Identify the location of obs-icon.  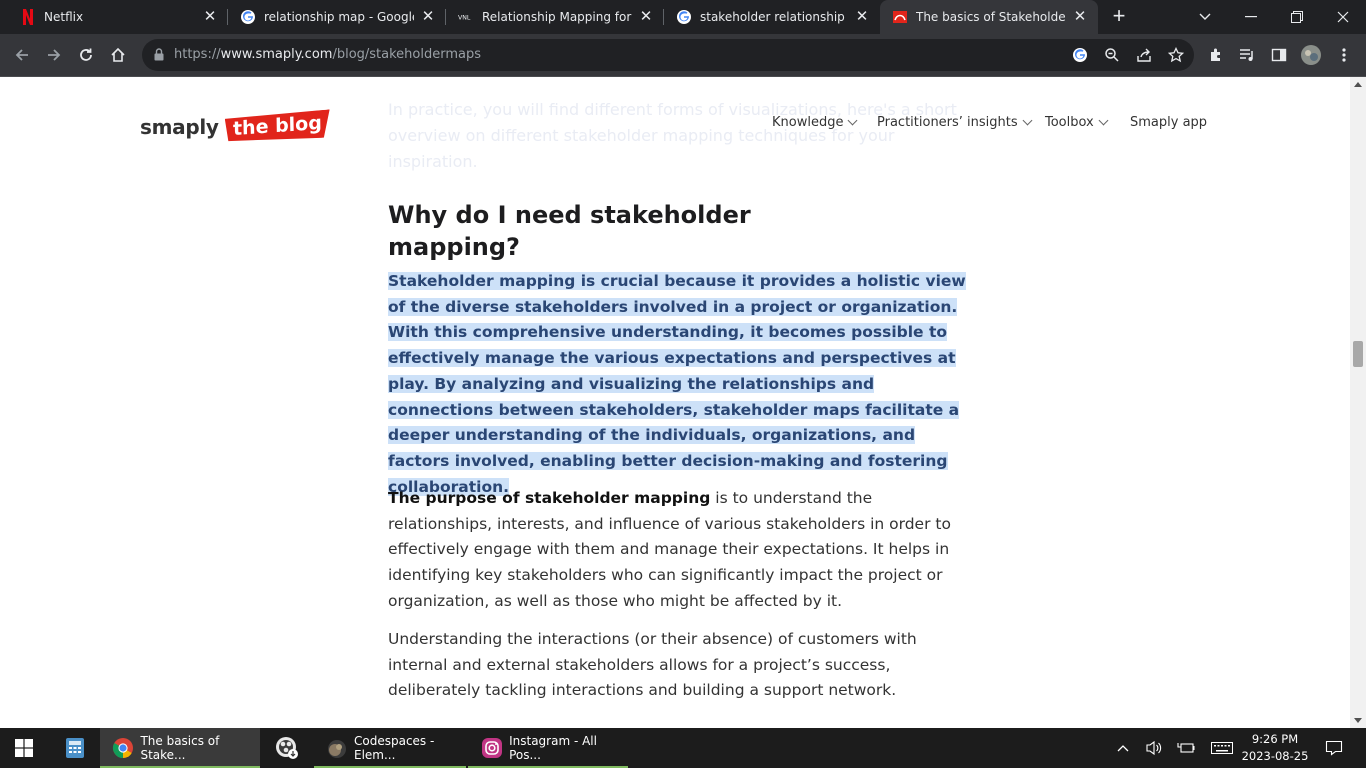
(287, 748).